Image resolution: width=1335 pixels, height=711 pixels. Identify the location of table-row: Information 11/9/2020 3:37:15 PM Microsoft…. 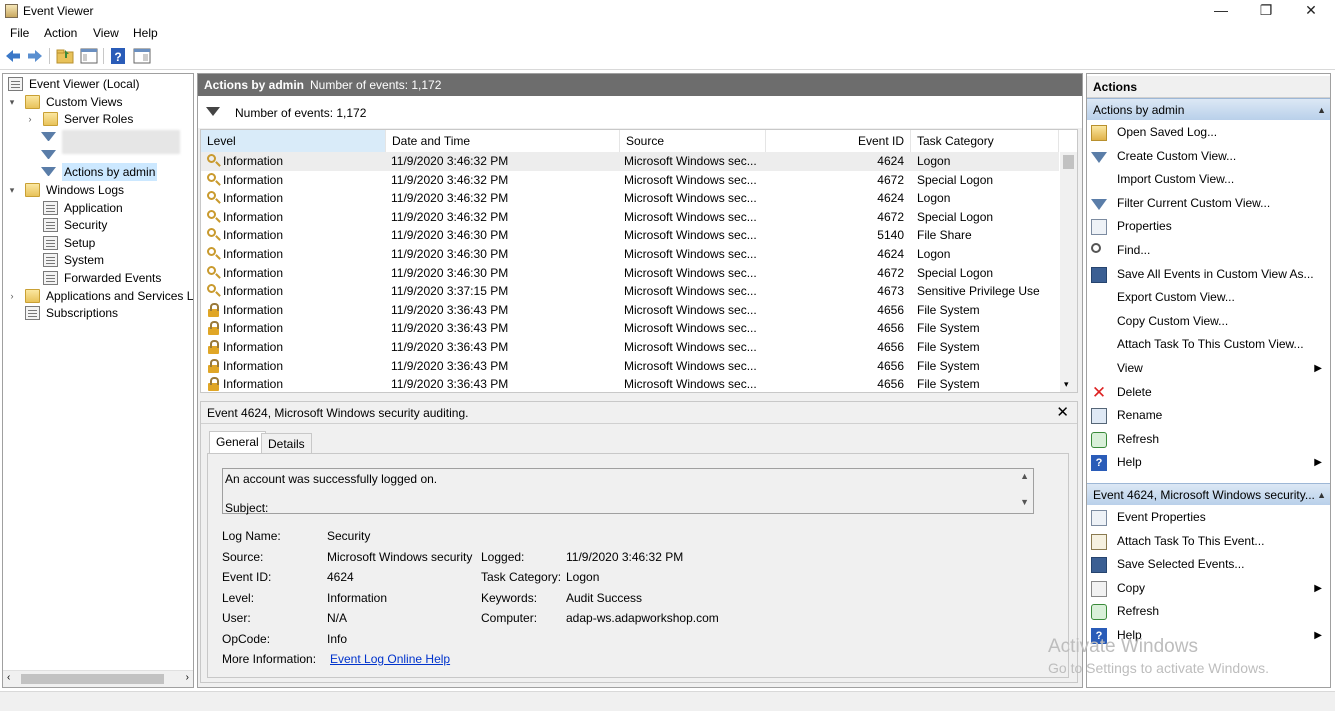
(630, 291).